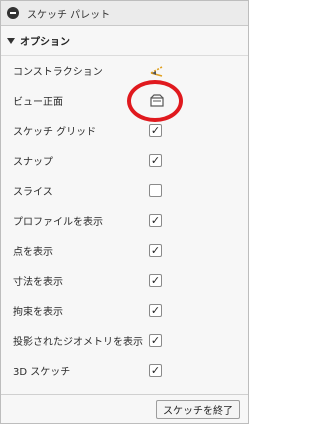  Describe the element at coordinates (124, 250) in the screenshot. I see `option-row: 点を表示 ✓` at that location.